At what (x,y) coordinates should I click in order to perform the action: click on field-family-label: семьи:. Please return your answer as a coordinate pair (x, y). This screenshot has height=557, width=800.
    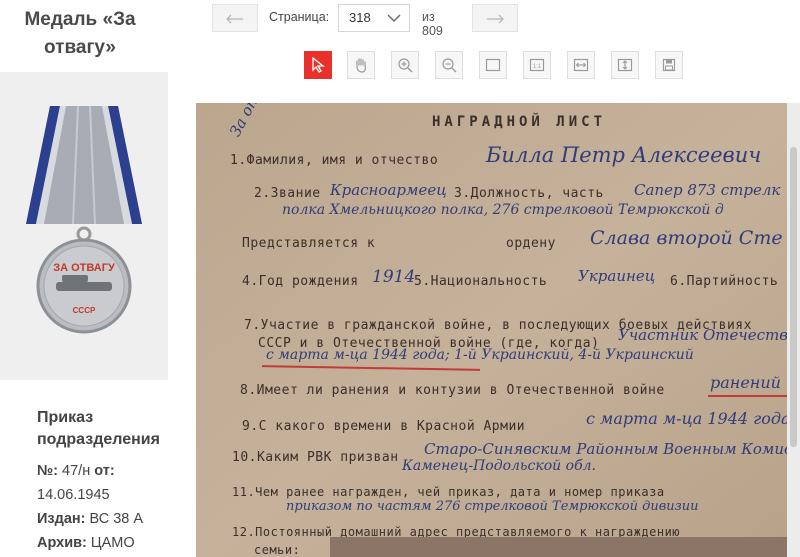
    Looking at the image, I should click on (277, 550).